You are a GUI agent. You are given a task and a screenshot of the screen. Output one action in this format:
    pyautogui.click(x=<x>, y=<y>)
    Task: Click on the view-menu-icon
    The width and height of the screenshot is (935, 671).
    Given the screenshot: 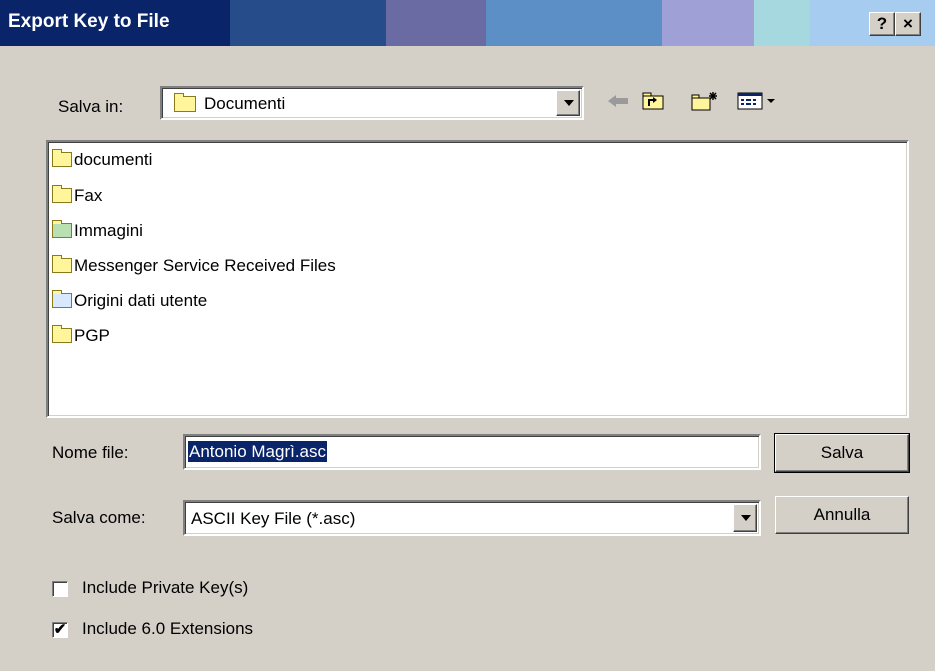 What is the action you would take?
    pyautogui.click(x=760, y=102)
    